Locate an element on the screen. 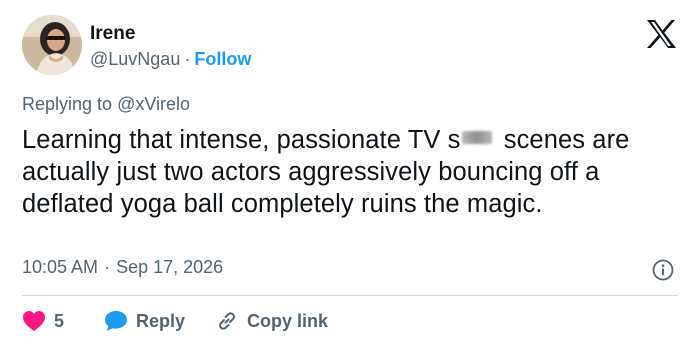 The image size is (700, 348). heart-icon is located at coordinates (34, 321).